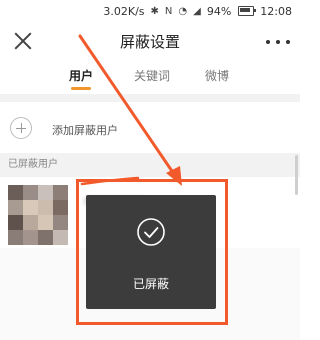  Describe the element at coordinates (38, 215) in the screenshot. I see `avatar` at that location.